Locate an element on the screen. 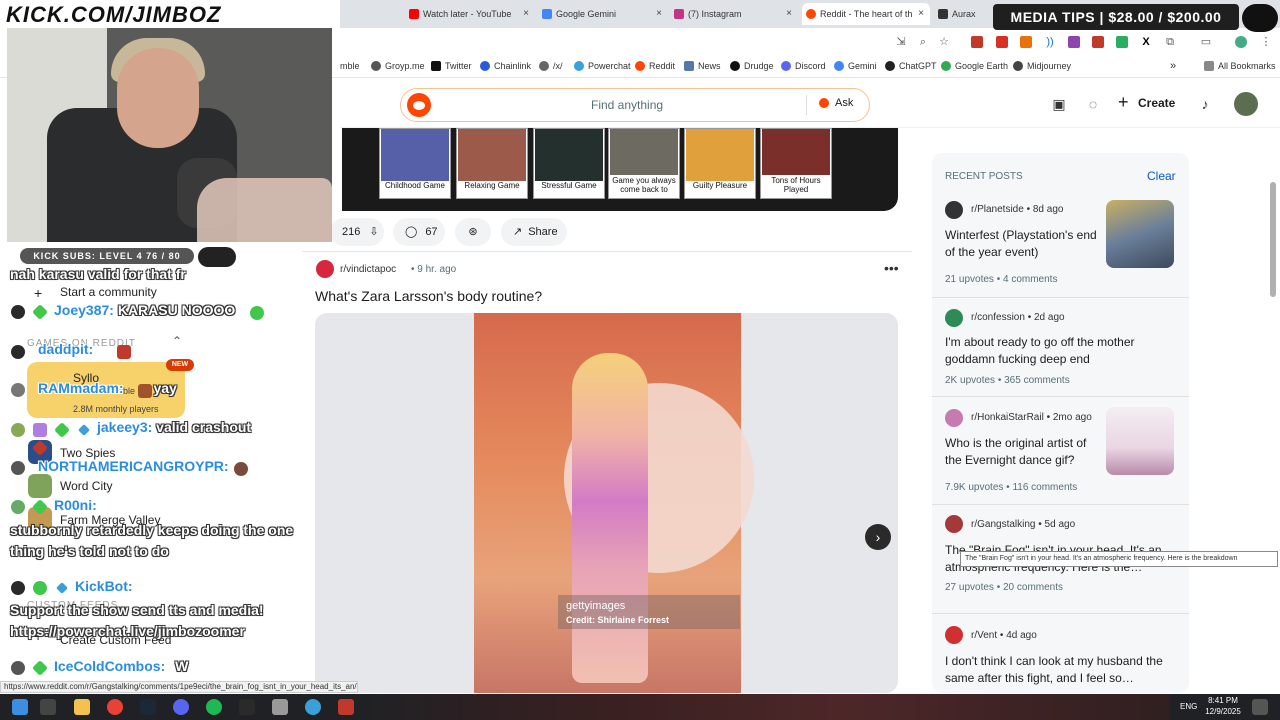  start-icon is located at coordinates (20, 707).